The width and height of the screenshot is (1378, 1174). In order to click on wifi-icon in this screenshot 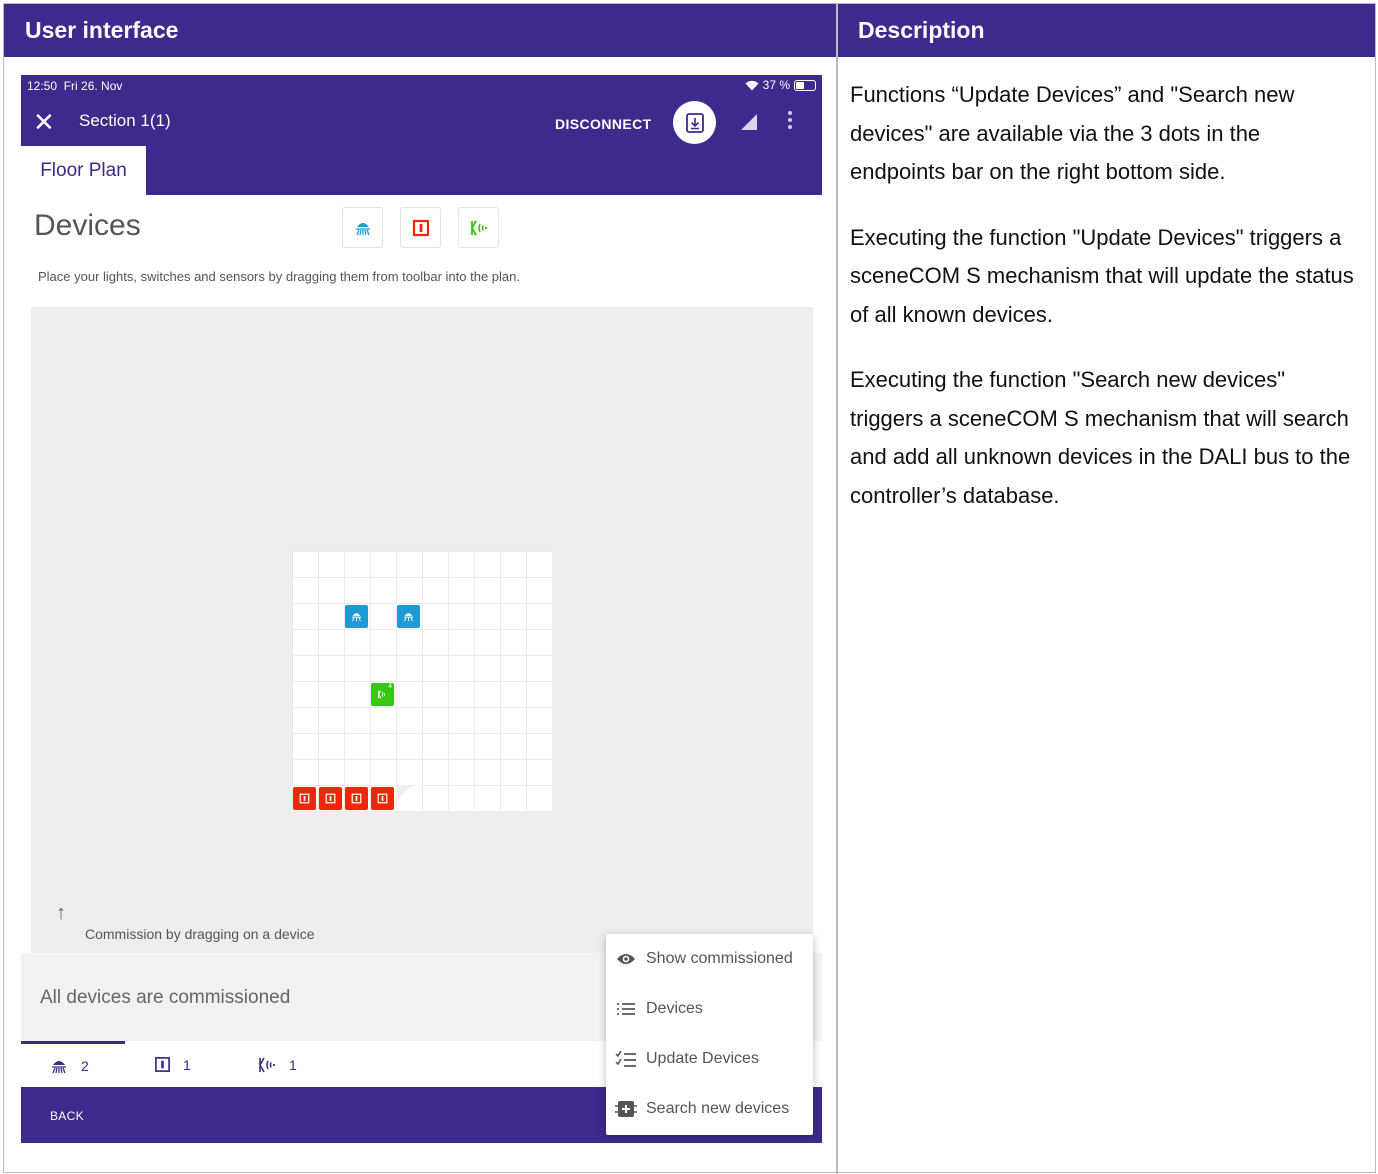, I will do `click(752, 85)`.